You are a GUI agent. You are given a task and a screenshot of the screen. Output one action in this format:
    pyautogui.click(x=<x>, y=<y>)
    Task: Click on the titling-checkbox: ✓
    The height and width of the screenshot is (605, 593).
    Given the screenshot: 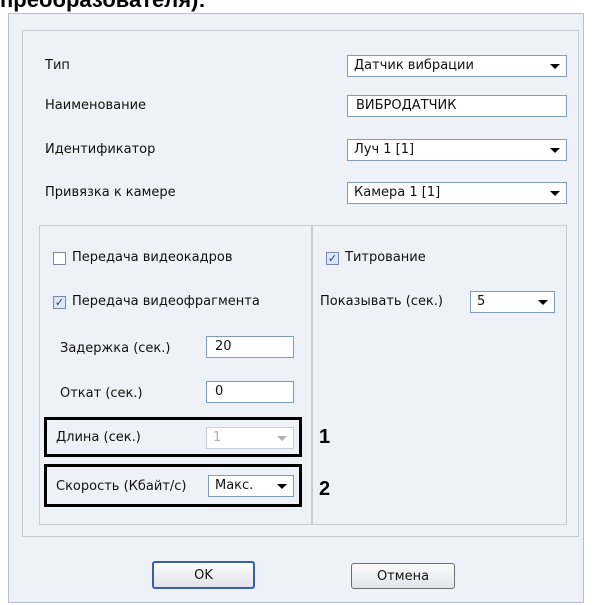 What is the action you would take?
    pyautogui.click(x=332, y=258)
    